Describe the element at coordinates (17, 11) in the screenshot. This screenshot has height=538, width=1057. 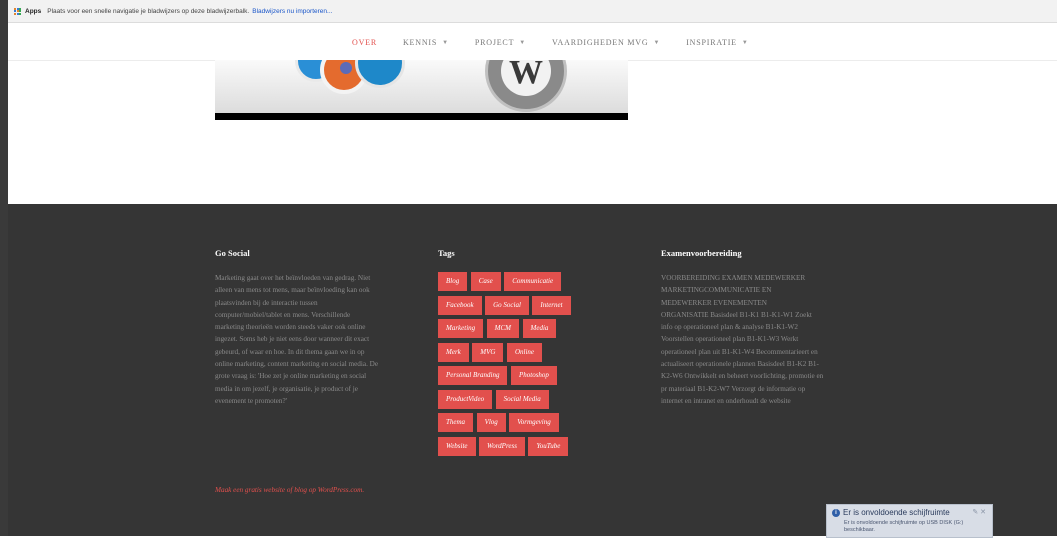
I see `apps-grid-icon` at that location.